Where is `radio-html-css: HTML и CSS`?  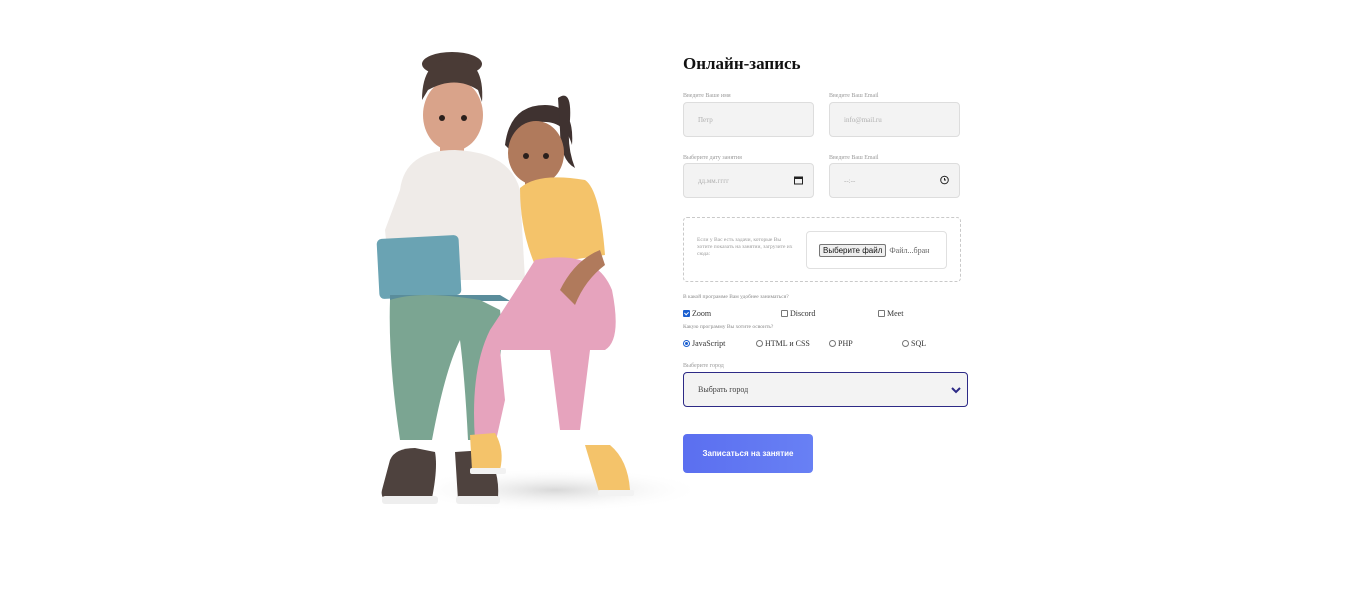
radio-html-css: HTML и CSS is located at coordinates (783, 343).